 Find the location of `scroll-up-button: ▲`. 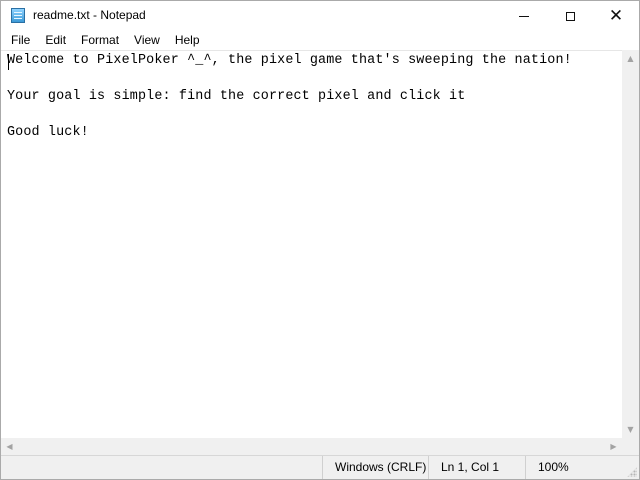

scroll-up-button: ▲ is located at coordinates (630, 58).